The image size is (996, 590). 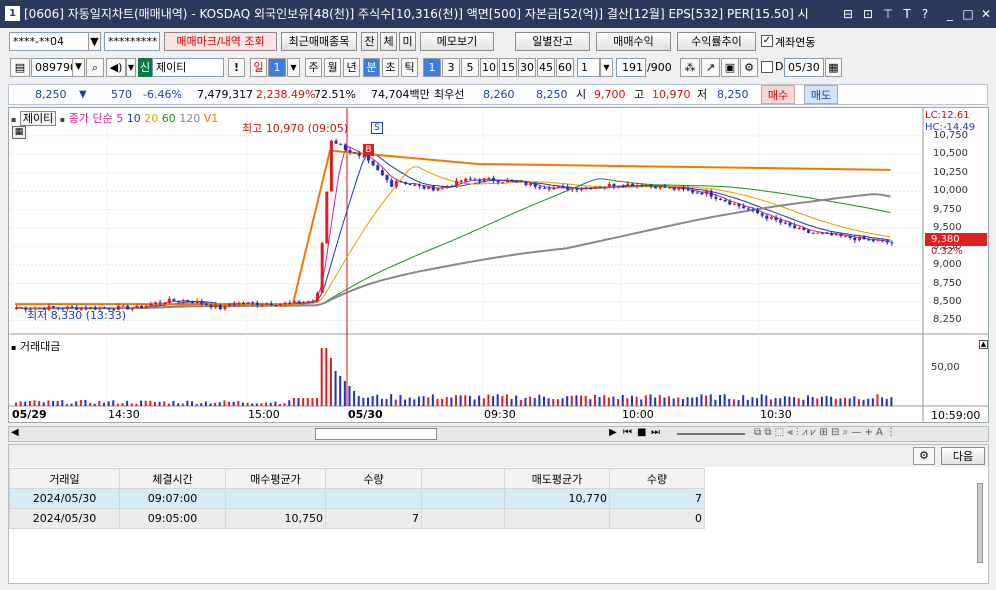 I want to click on scroll-left-icon: ◀, so click(x=15, y=432).